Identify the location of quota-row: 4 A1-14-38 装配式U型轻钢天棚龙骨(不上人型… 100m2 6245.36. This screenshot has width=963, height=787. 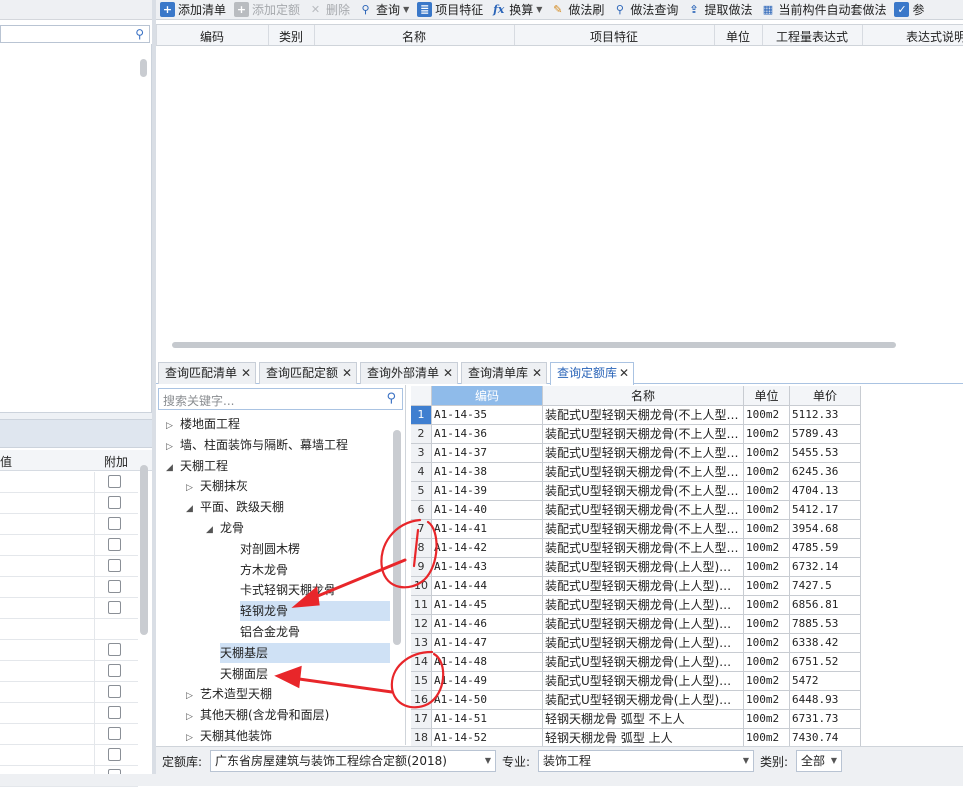
(636, 472).